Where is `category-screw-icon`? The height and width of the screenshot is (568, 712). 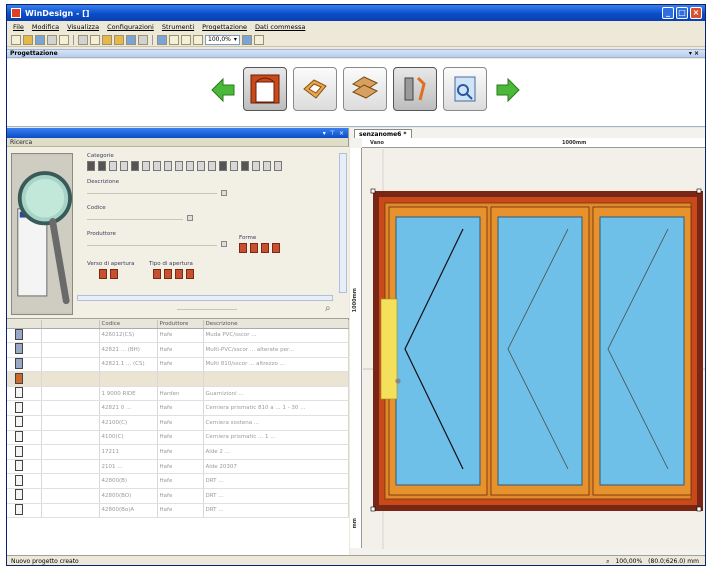 category-screw-icon is located at coordinates (267, 166).